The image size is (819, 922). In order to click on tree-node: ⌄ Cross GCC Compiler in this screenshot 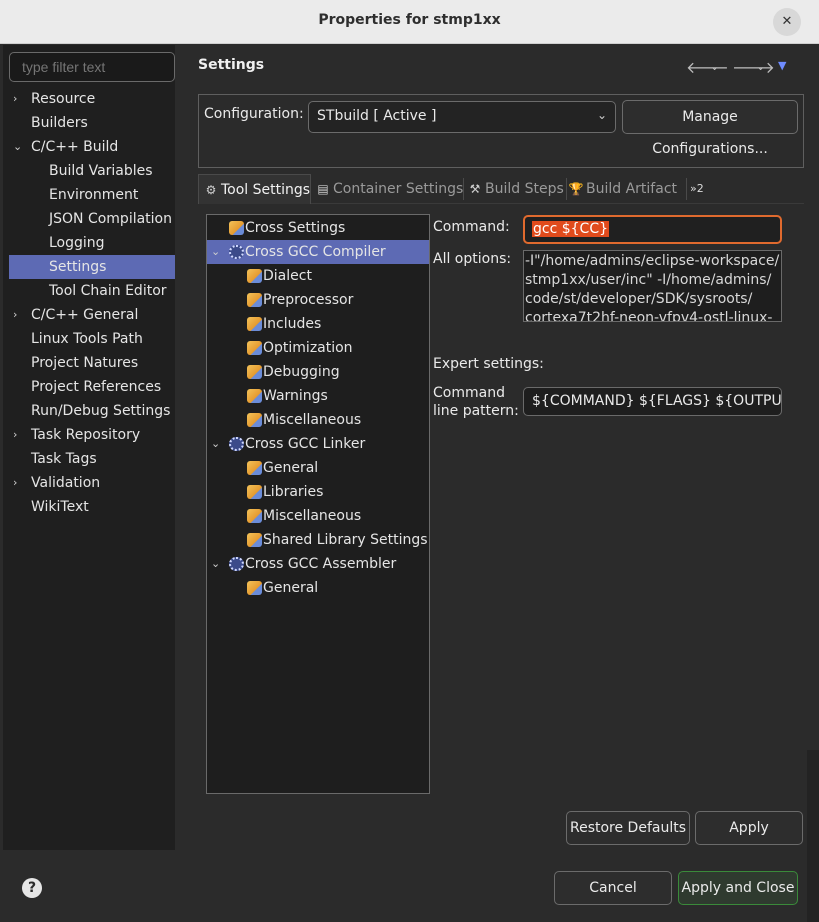, I will do `click(318, 252)`.